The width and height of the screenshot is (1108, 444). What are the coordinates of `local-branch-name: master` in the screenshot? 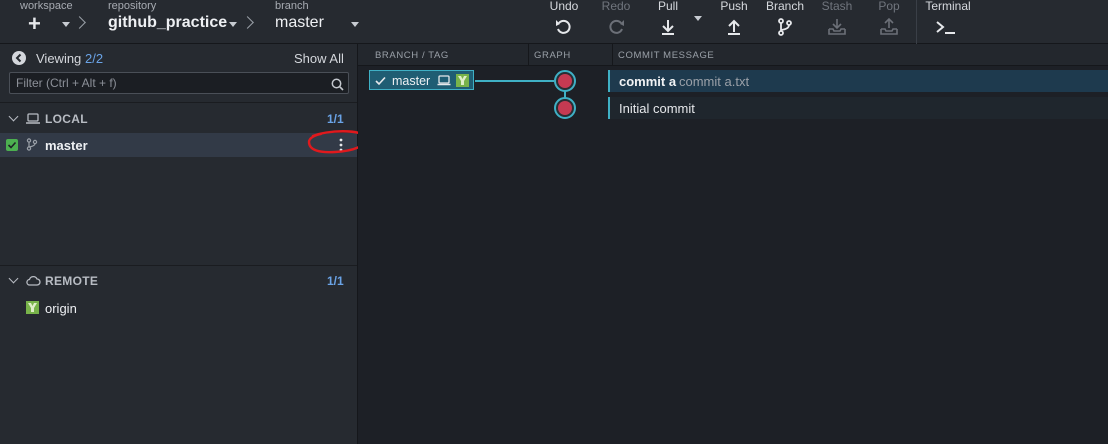 It's located at (66, 145).